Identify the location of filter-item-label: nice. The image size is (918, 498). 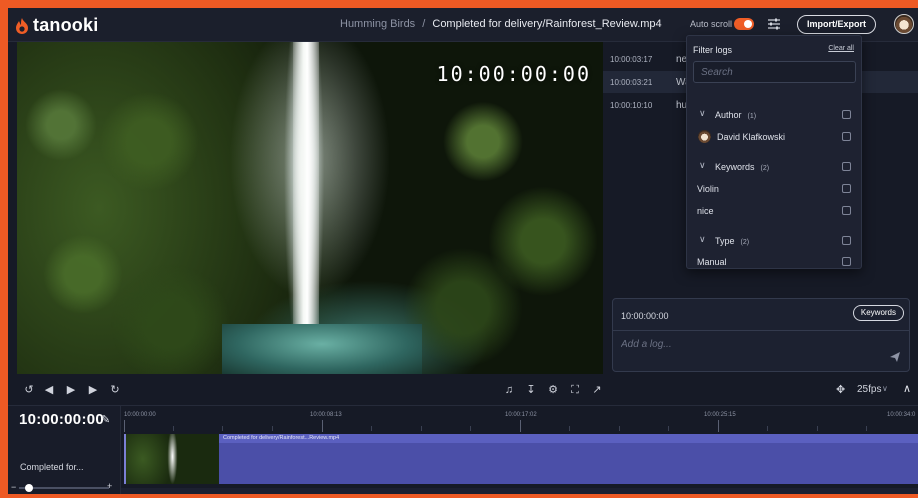
(705, 211).